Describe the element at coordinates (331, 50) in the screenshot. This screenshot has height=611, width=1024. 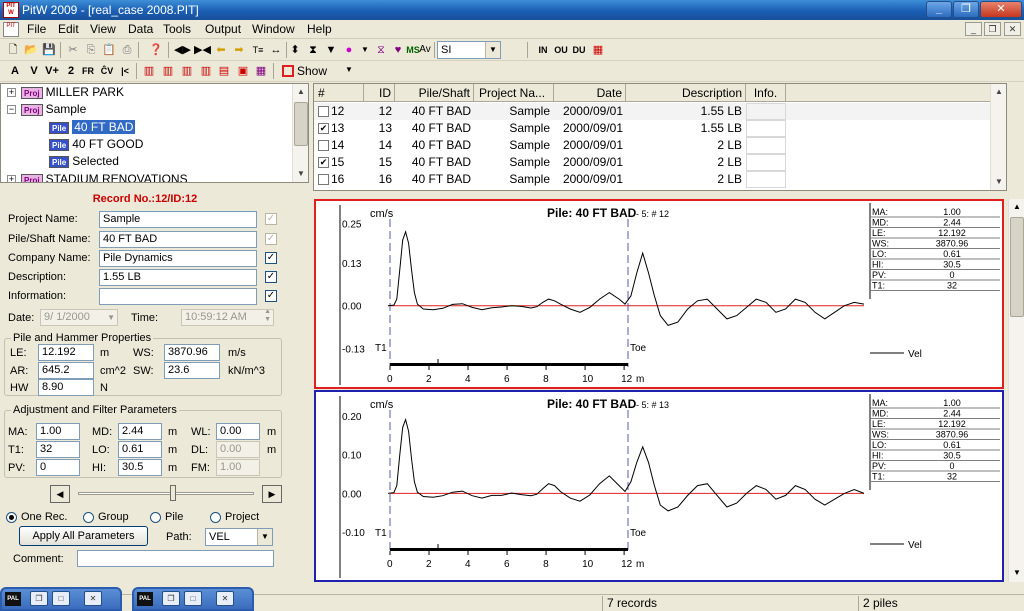
I see `scale-down-icon: ▼` at that location.